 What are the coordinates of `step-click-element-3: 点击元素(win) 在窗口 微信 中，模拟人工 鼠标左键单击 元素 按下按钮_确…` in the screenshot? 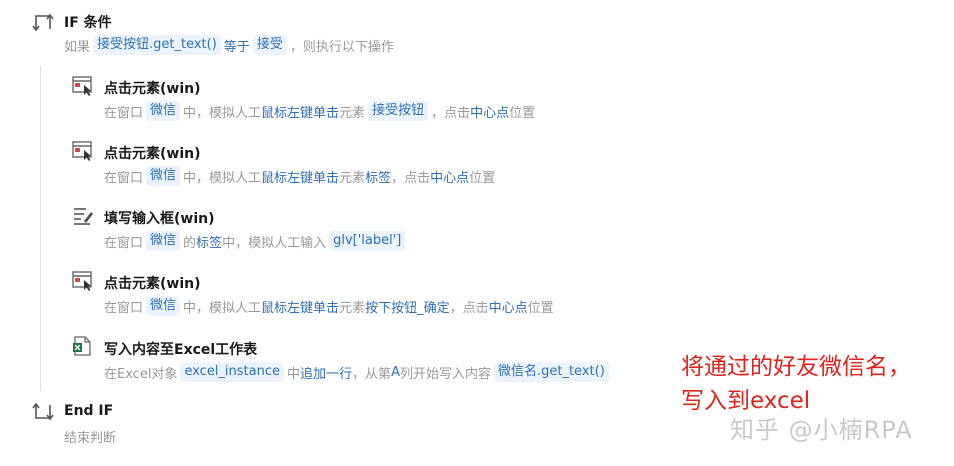 It's located at (477, 295).